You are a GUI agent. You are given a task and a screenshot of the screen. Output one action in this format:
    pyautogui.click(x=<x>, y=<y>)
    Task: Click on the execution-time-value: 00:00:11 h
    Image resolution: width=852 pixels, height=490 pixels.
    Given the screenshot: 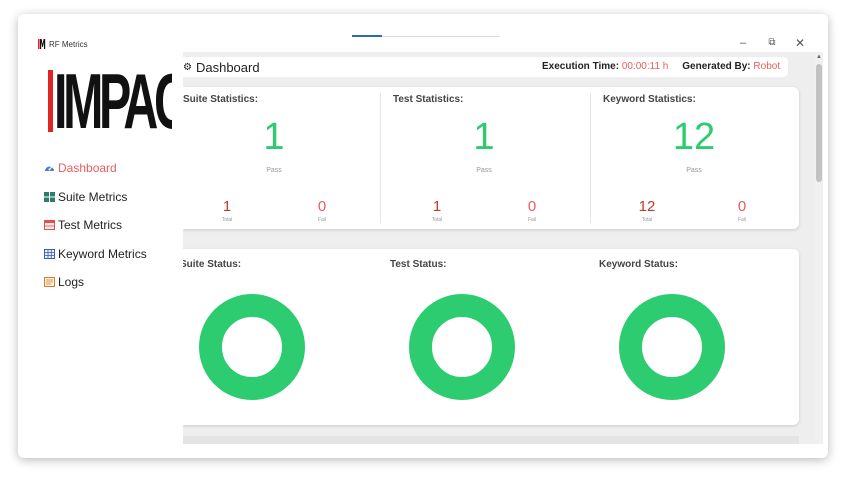 What is the action you would take?
    pyautogui.click(x=645, y=66)
    